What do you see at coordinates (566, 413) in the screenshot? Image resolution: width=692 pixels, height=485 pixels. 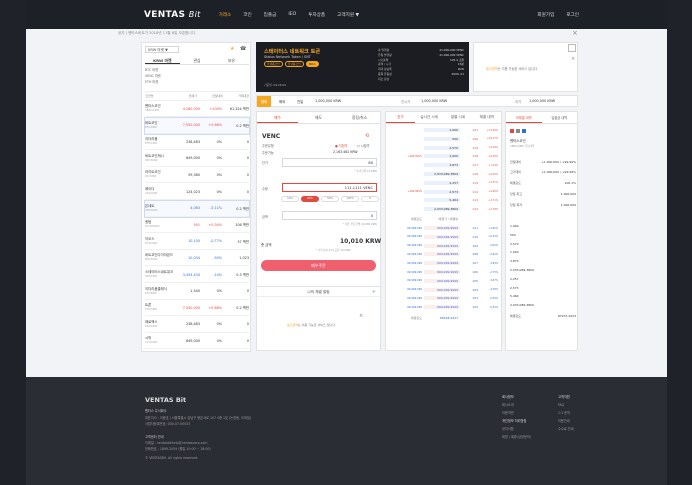 I see `footer-link: 1:1 문의` at bounding box center [566, 413].